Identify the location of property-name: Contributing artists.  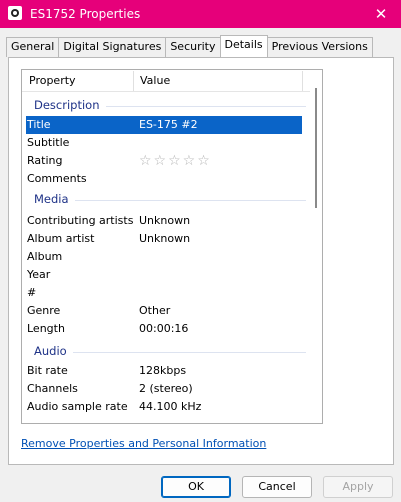
(80, 220).